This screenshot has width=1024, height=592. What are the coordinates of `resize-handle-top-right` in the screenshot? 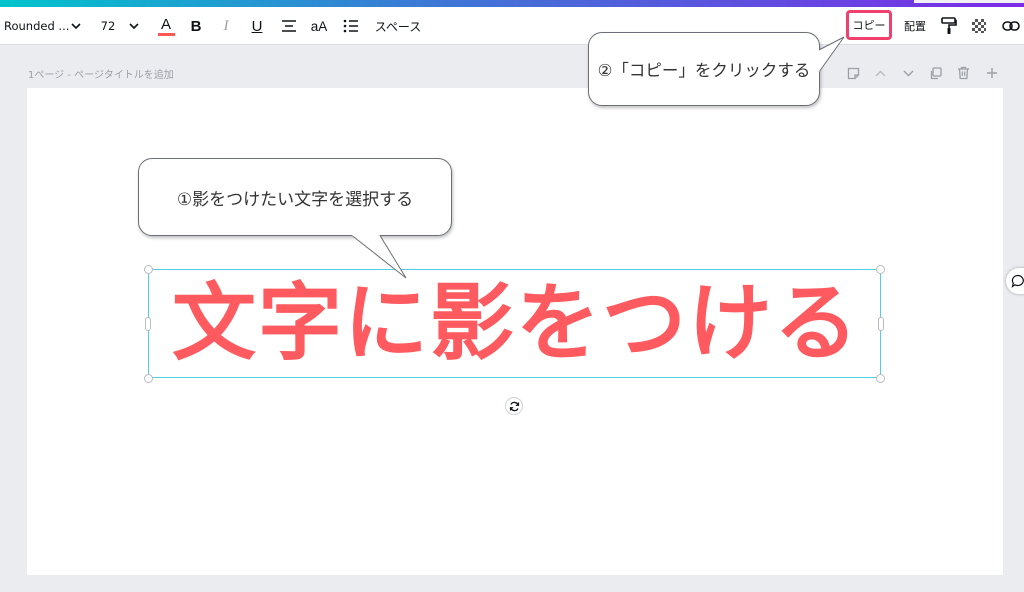 It's located at (880, 269).